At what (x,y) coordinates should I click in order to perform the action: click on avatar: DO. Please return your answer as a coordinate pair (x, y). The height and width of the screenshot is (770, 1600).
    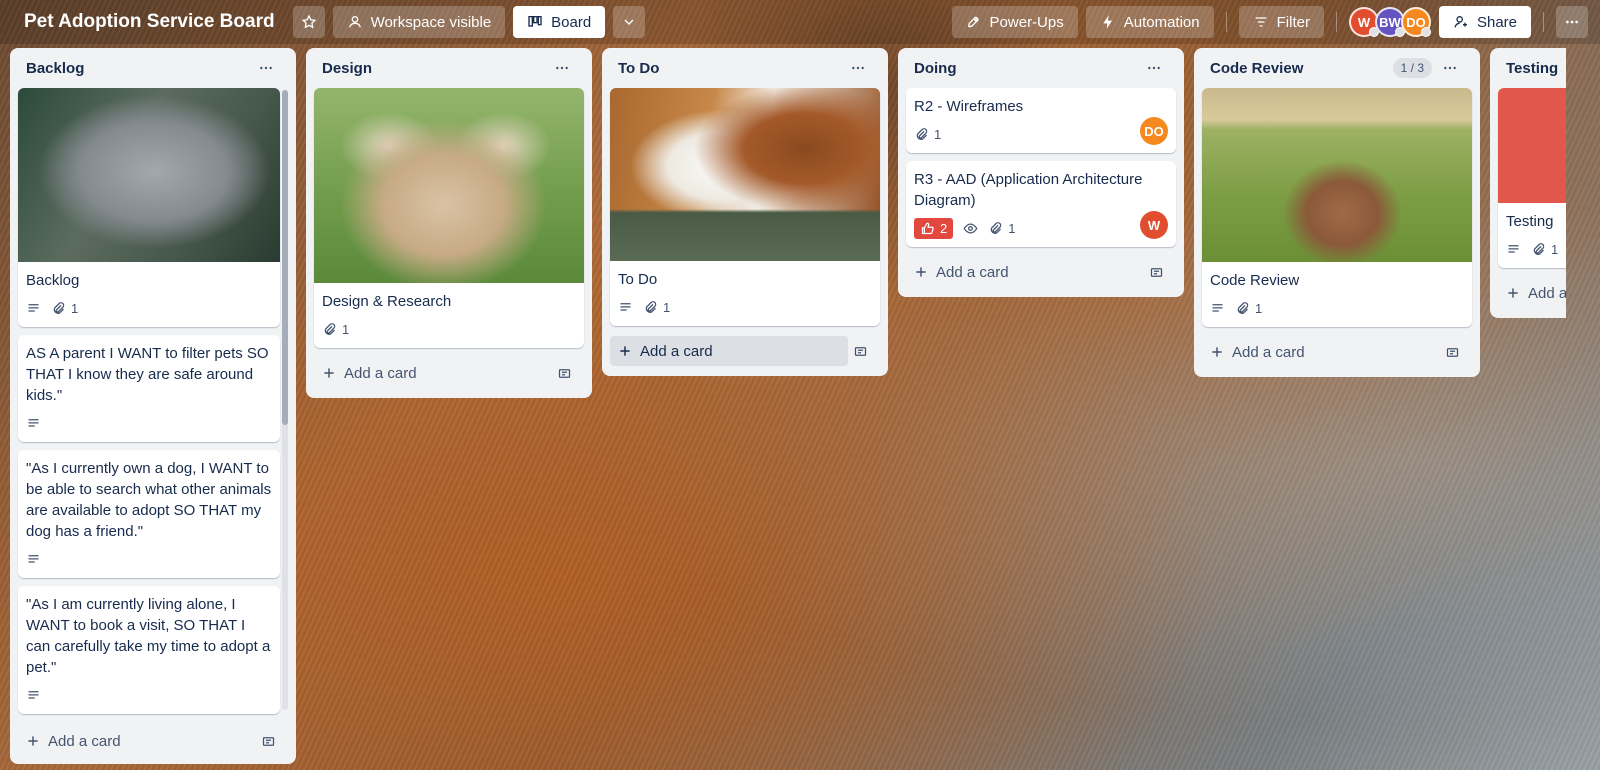
    Looking at the image, I should click on (1415, 22).